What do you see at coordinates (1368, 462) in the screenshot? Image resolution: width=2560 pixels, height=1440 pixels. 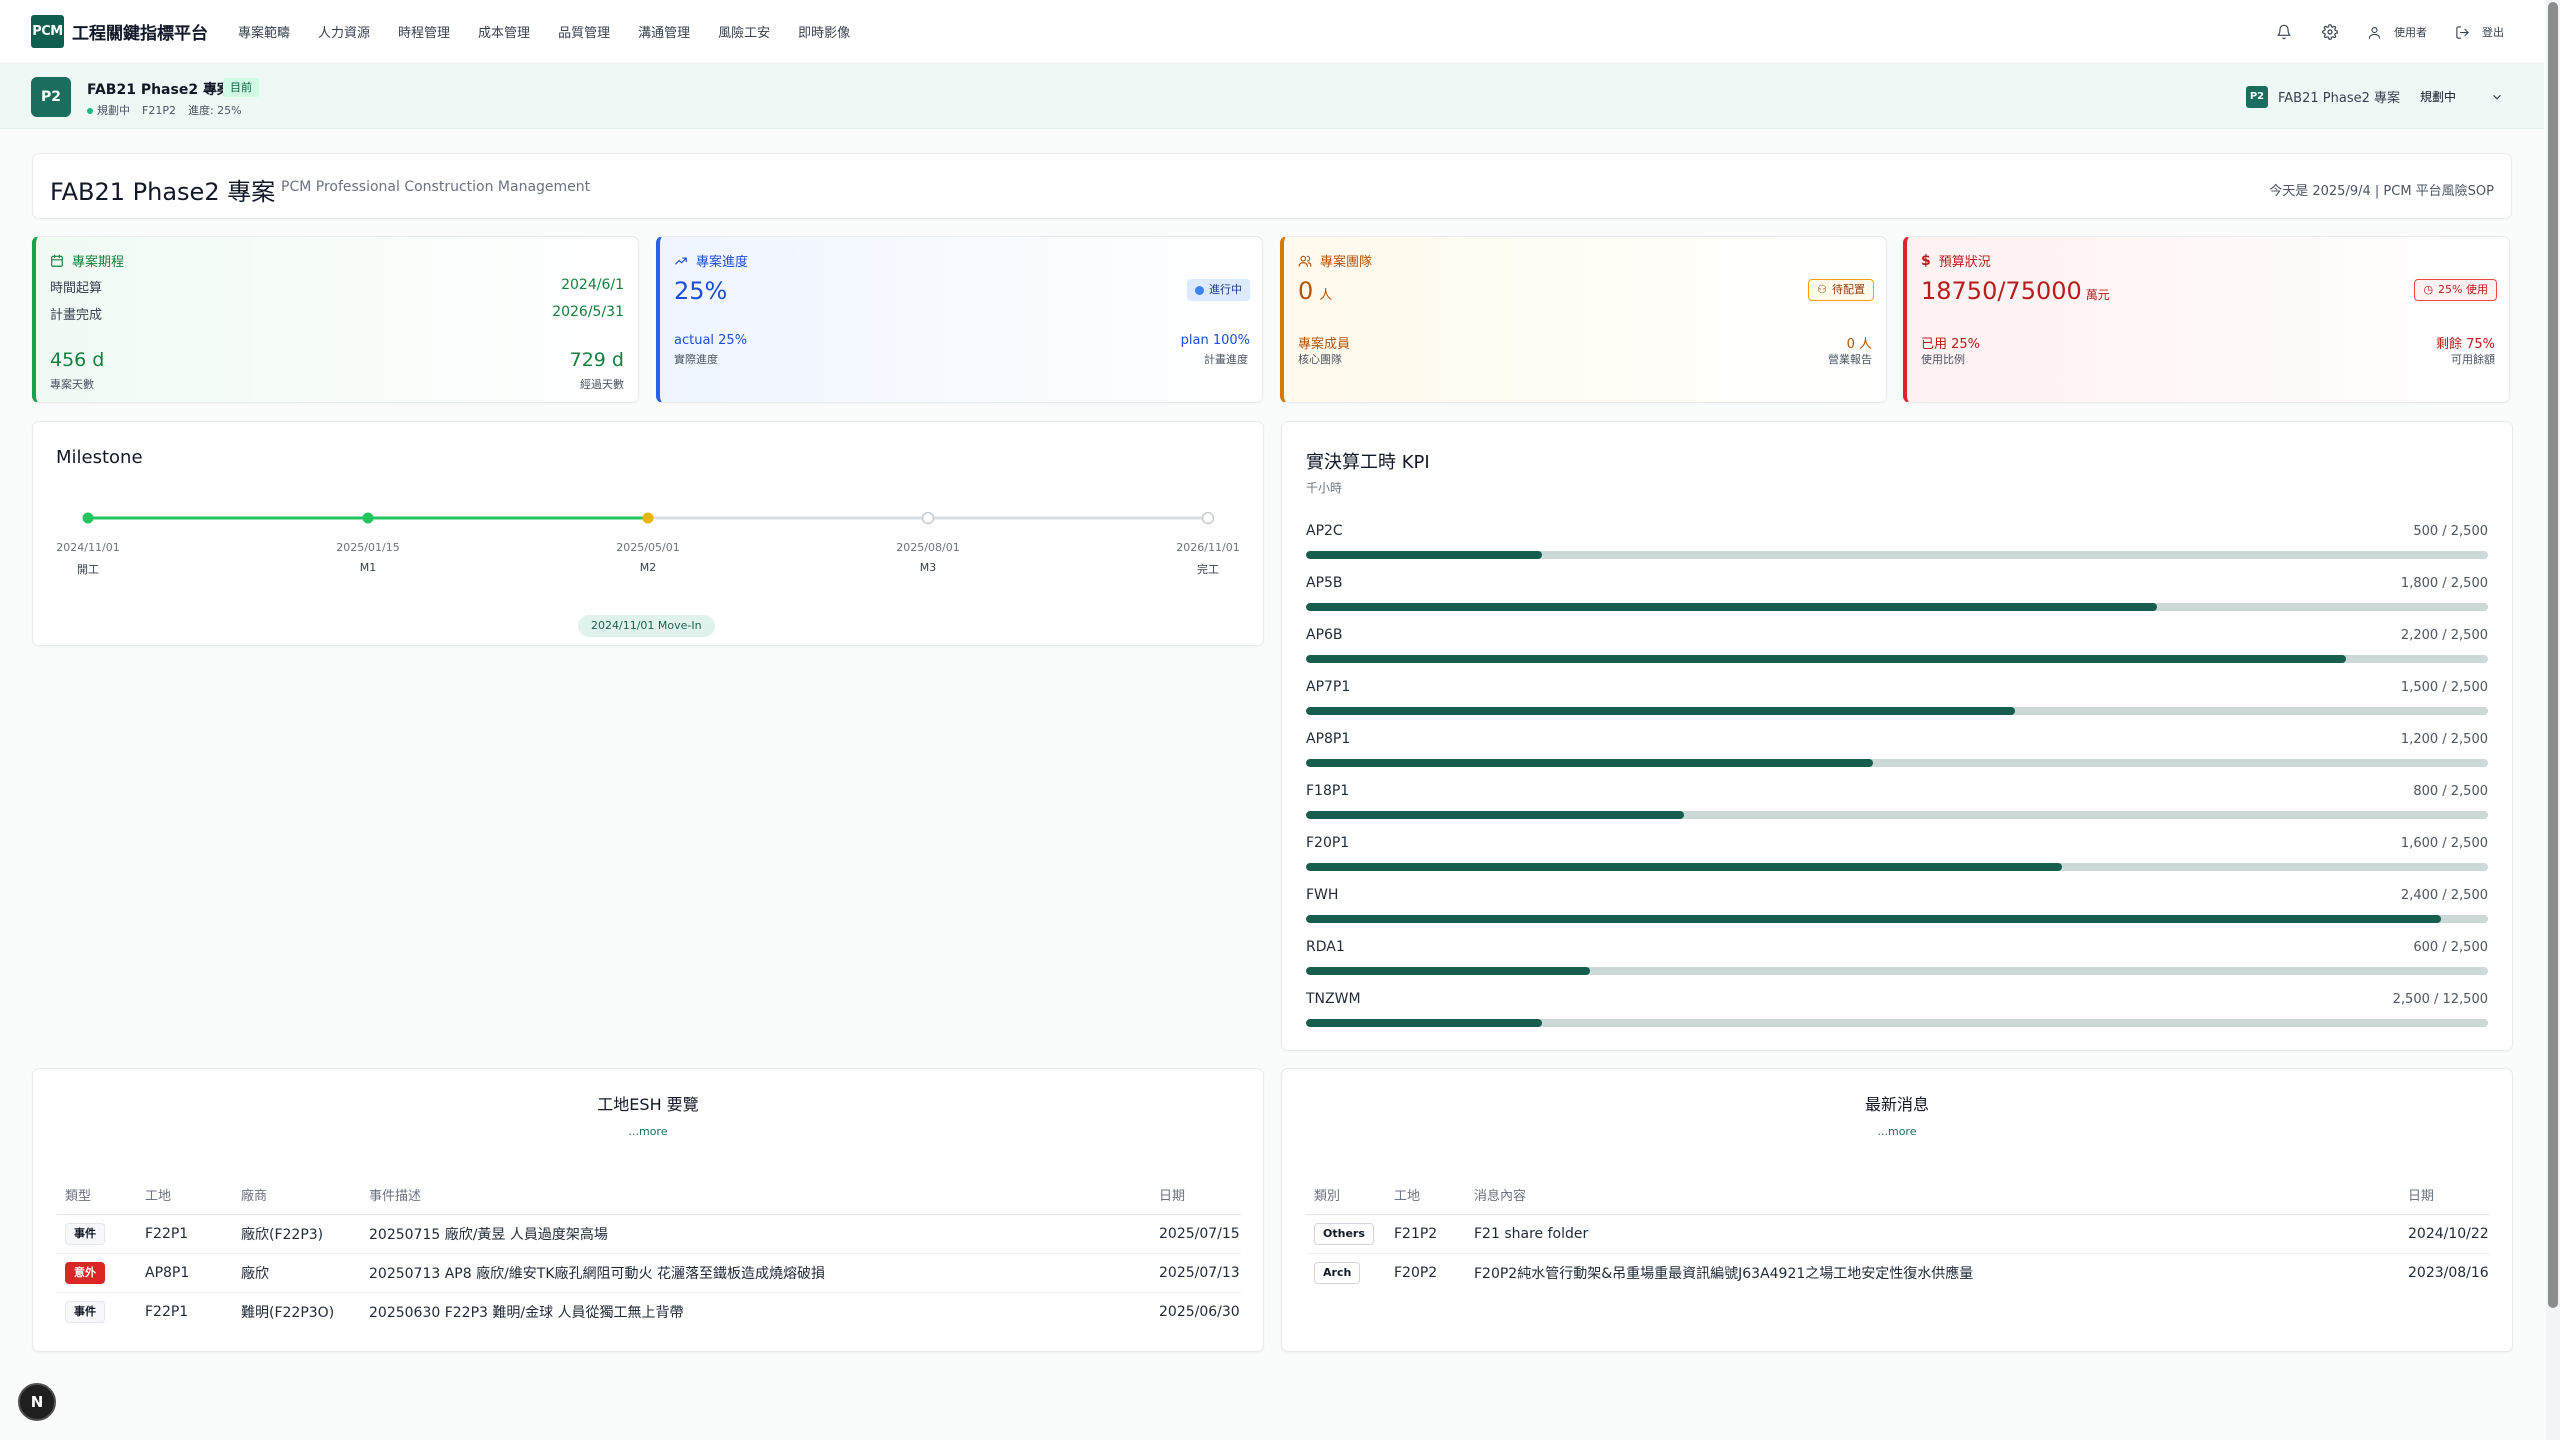 I see `kpi-title: 實決算工時 KPI` at bounding box center [1368, 462].